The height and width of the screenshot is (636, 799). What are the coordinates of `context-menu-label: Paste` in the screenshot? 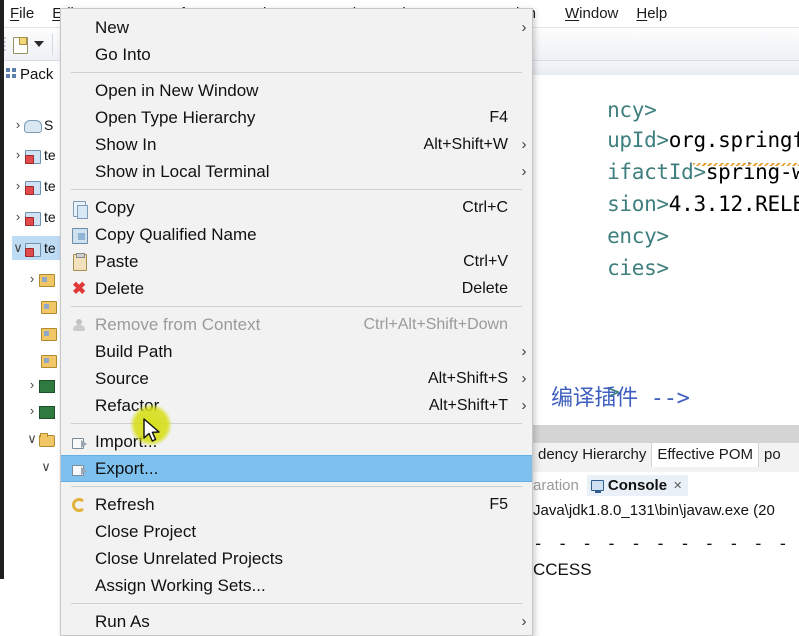 It's located at (117, 261).